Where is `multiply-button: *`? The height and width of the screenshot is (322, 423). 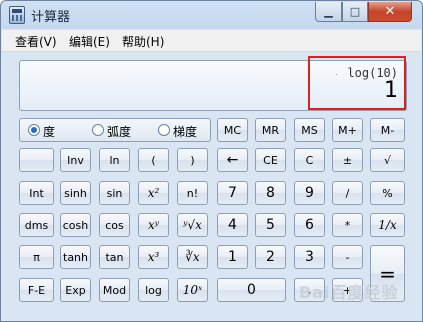
multiply-button: * is located at coordinates (347, 225).